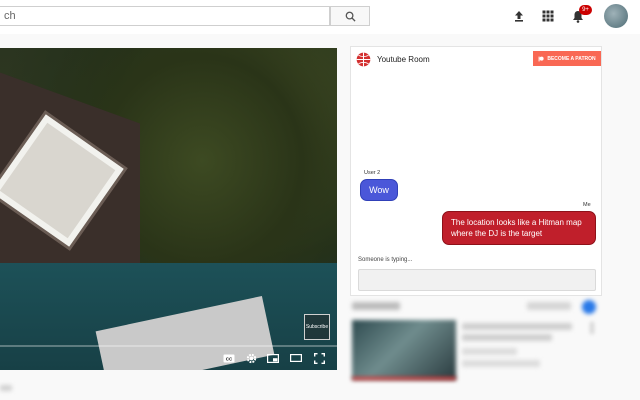 This screenshot has height=400, width=640. Describe the element at coordinates (587, 205) in the screenshot. I see `message-sender: Me` at that location.